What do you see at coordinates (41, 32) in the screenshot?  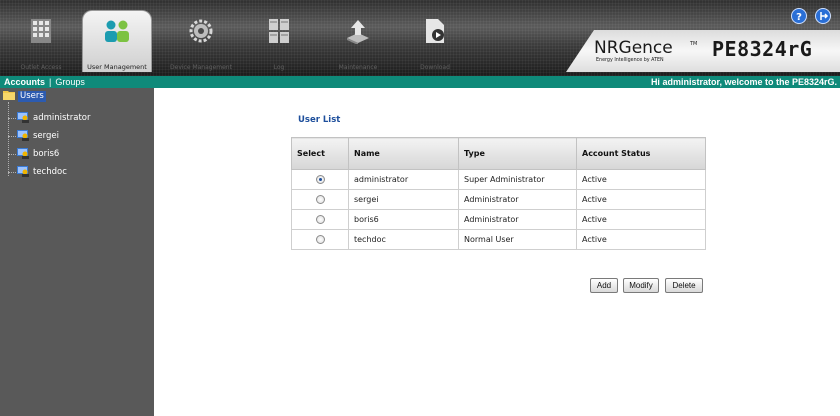 I see `outlet-grid-icon` at bounding box center [41, 32].